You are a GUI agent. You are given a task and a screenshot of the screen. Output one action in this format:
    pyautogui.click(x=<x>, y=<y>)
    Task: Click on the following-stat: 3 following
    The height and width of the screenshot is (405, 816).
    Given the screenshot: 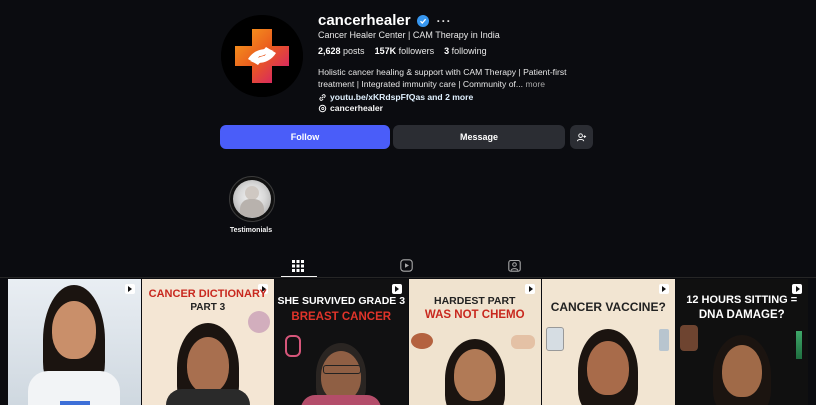 What is the action you would take?
    pyautogui.click(x=465, y=51)
    